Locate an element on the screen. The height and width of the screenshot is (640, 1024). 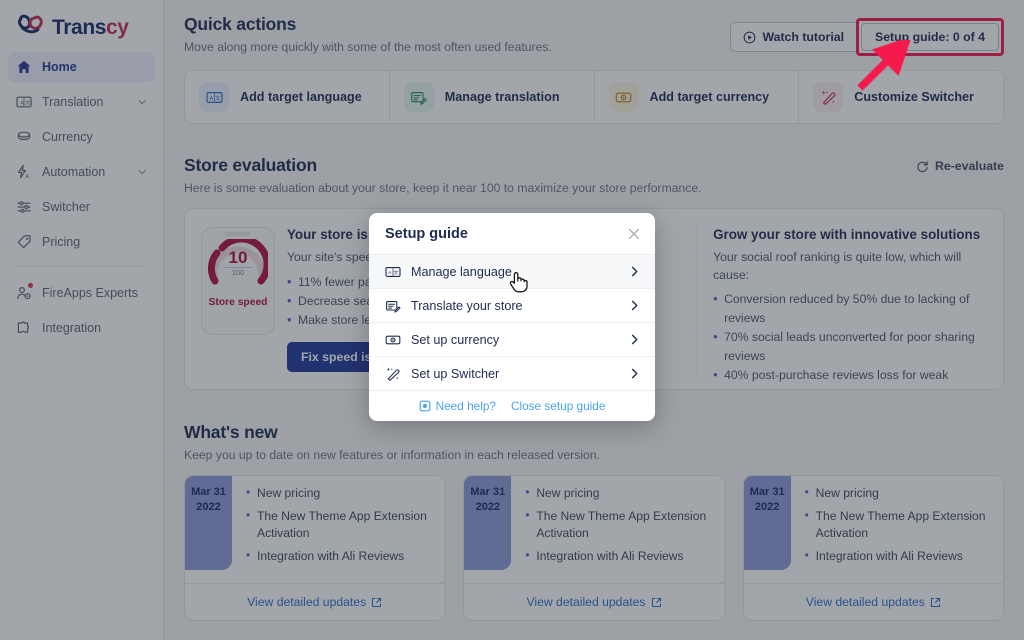
help-badge-icon is located at coordinates (424, 406).